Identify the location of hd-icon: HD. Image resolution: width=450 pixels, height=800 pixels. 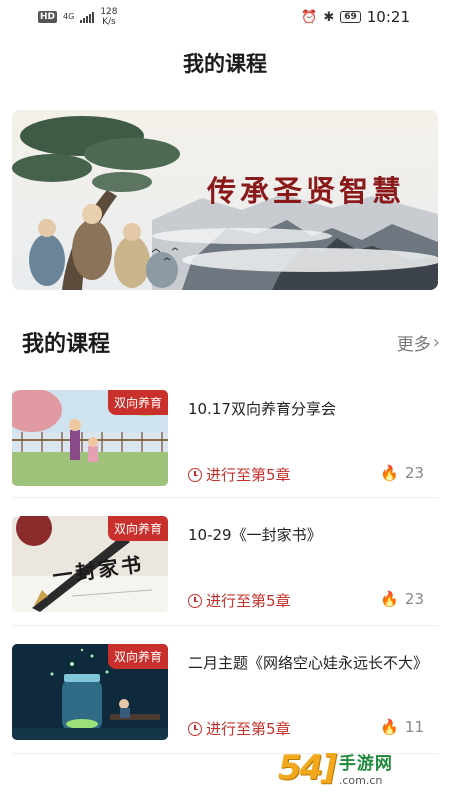
(48, 17).